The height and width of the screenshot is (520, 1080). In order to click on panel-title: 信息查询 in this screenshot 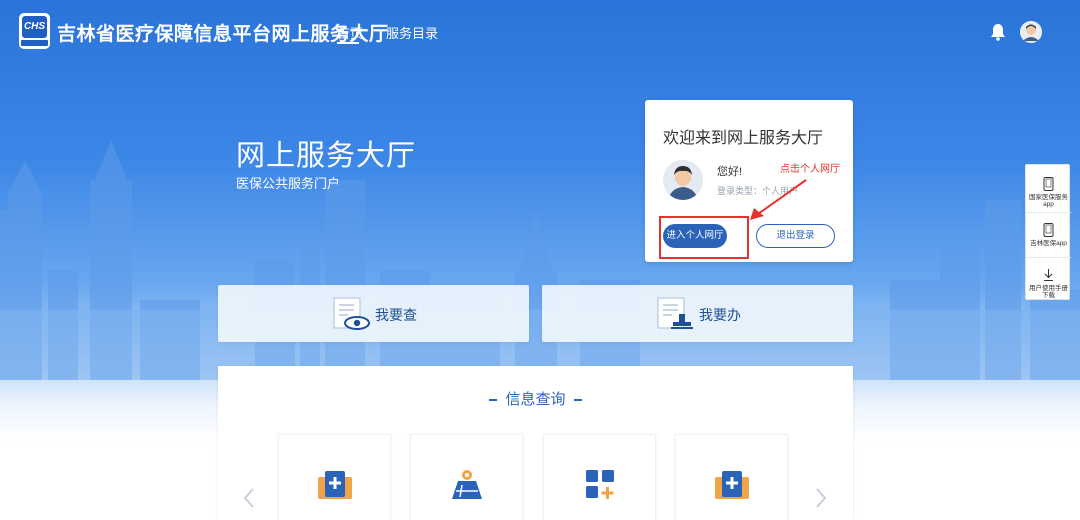, I will do `click(535, 399)`.